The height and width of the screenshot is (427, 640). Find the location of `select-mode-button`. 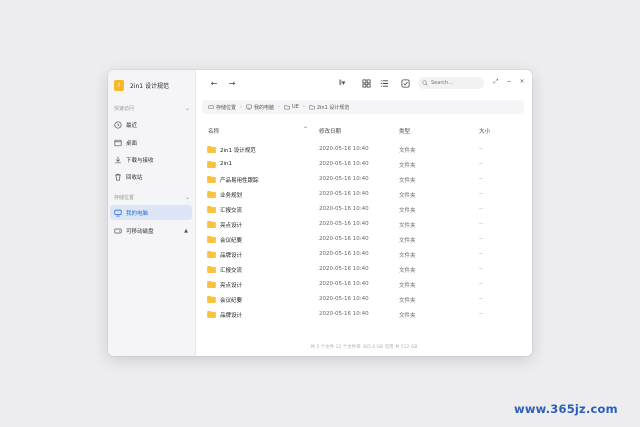

select-mode-button is located at coordinates (405, 83).